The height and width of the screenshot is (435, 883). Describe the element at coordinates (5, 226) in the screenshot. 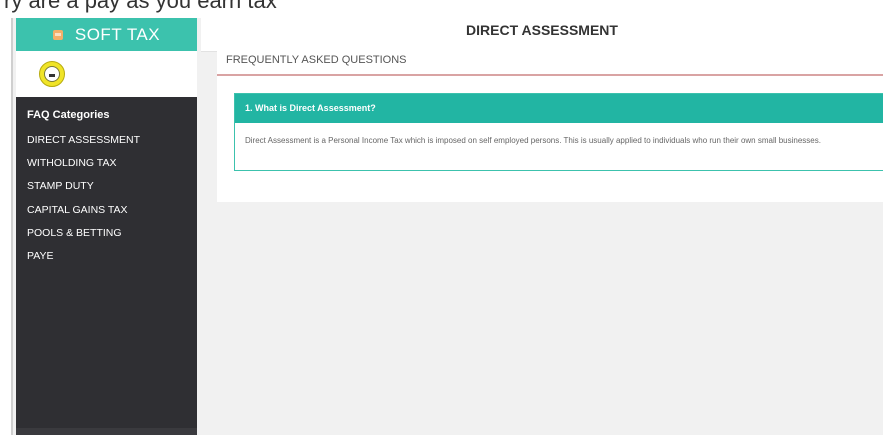

I see `left-rail` at that location.